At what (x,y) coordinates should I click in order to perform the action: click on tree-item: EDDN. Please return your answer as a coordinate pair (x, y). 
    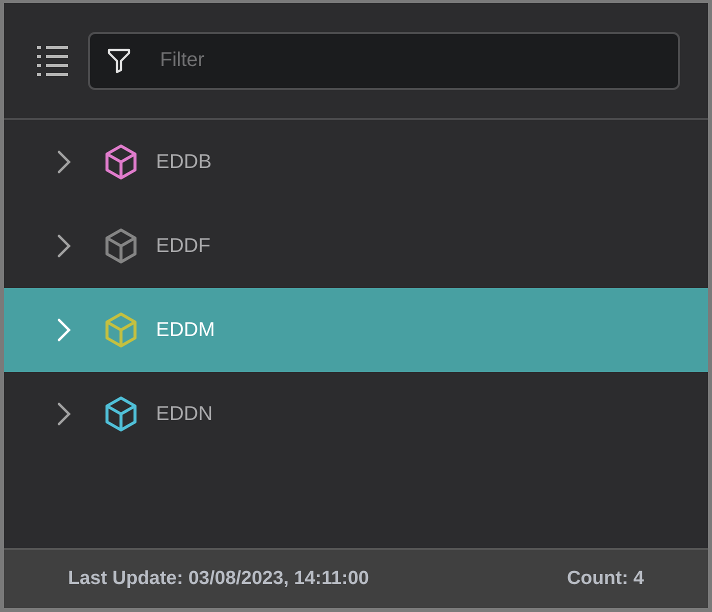
    Looking at the image, I should click on (356, 414).